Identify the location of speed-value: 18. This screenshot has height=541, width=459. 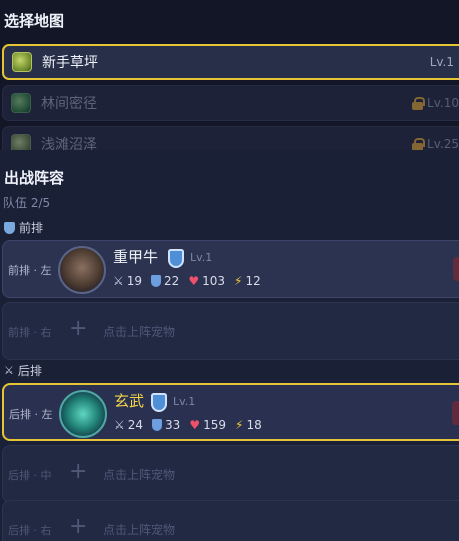
(254, 425).